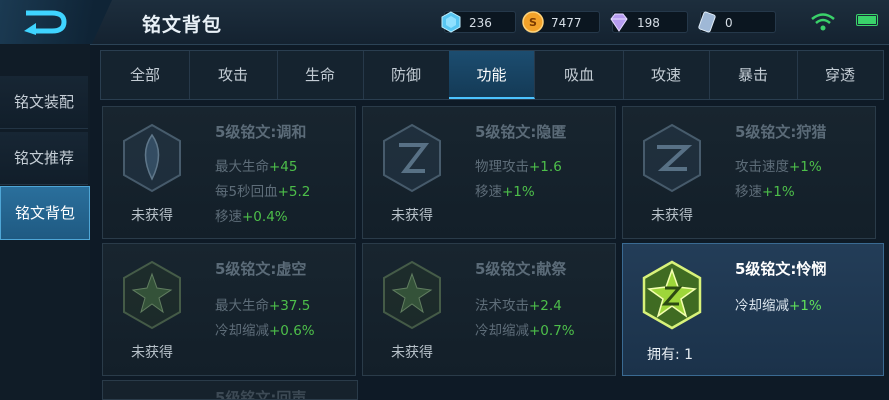 The width and height of the screenshot is (889, 400). I want to click on stat-line: 最大生命+45, so click(256, 167).